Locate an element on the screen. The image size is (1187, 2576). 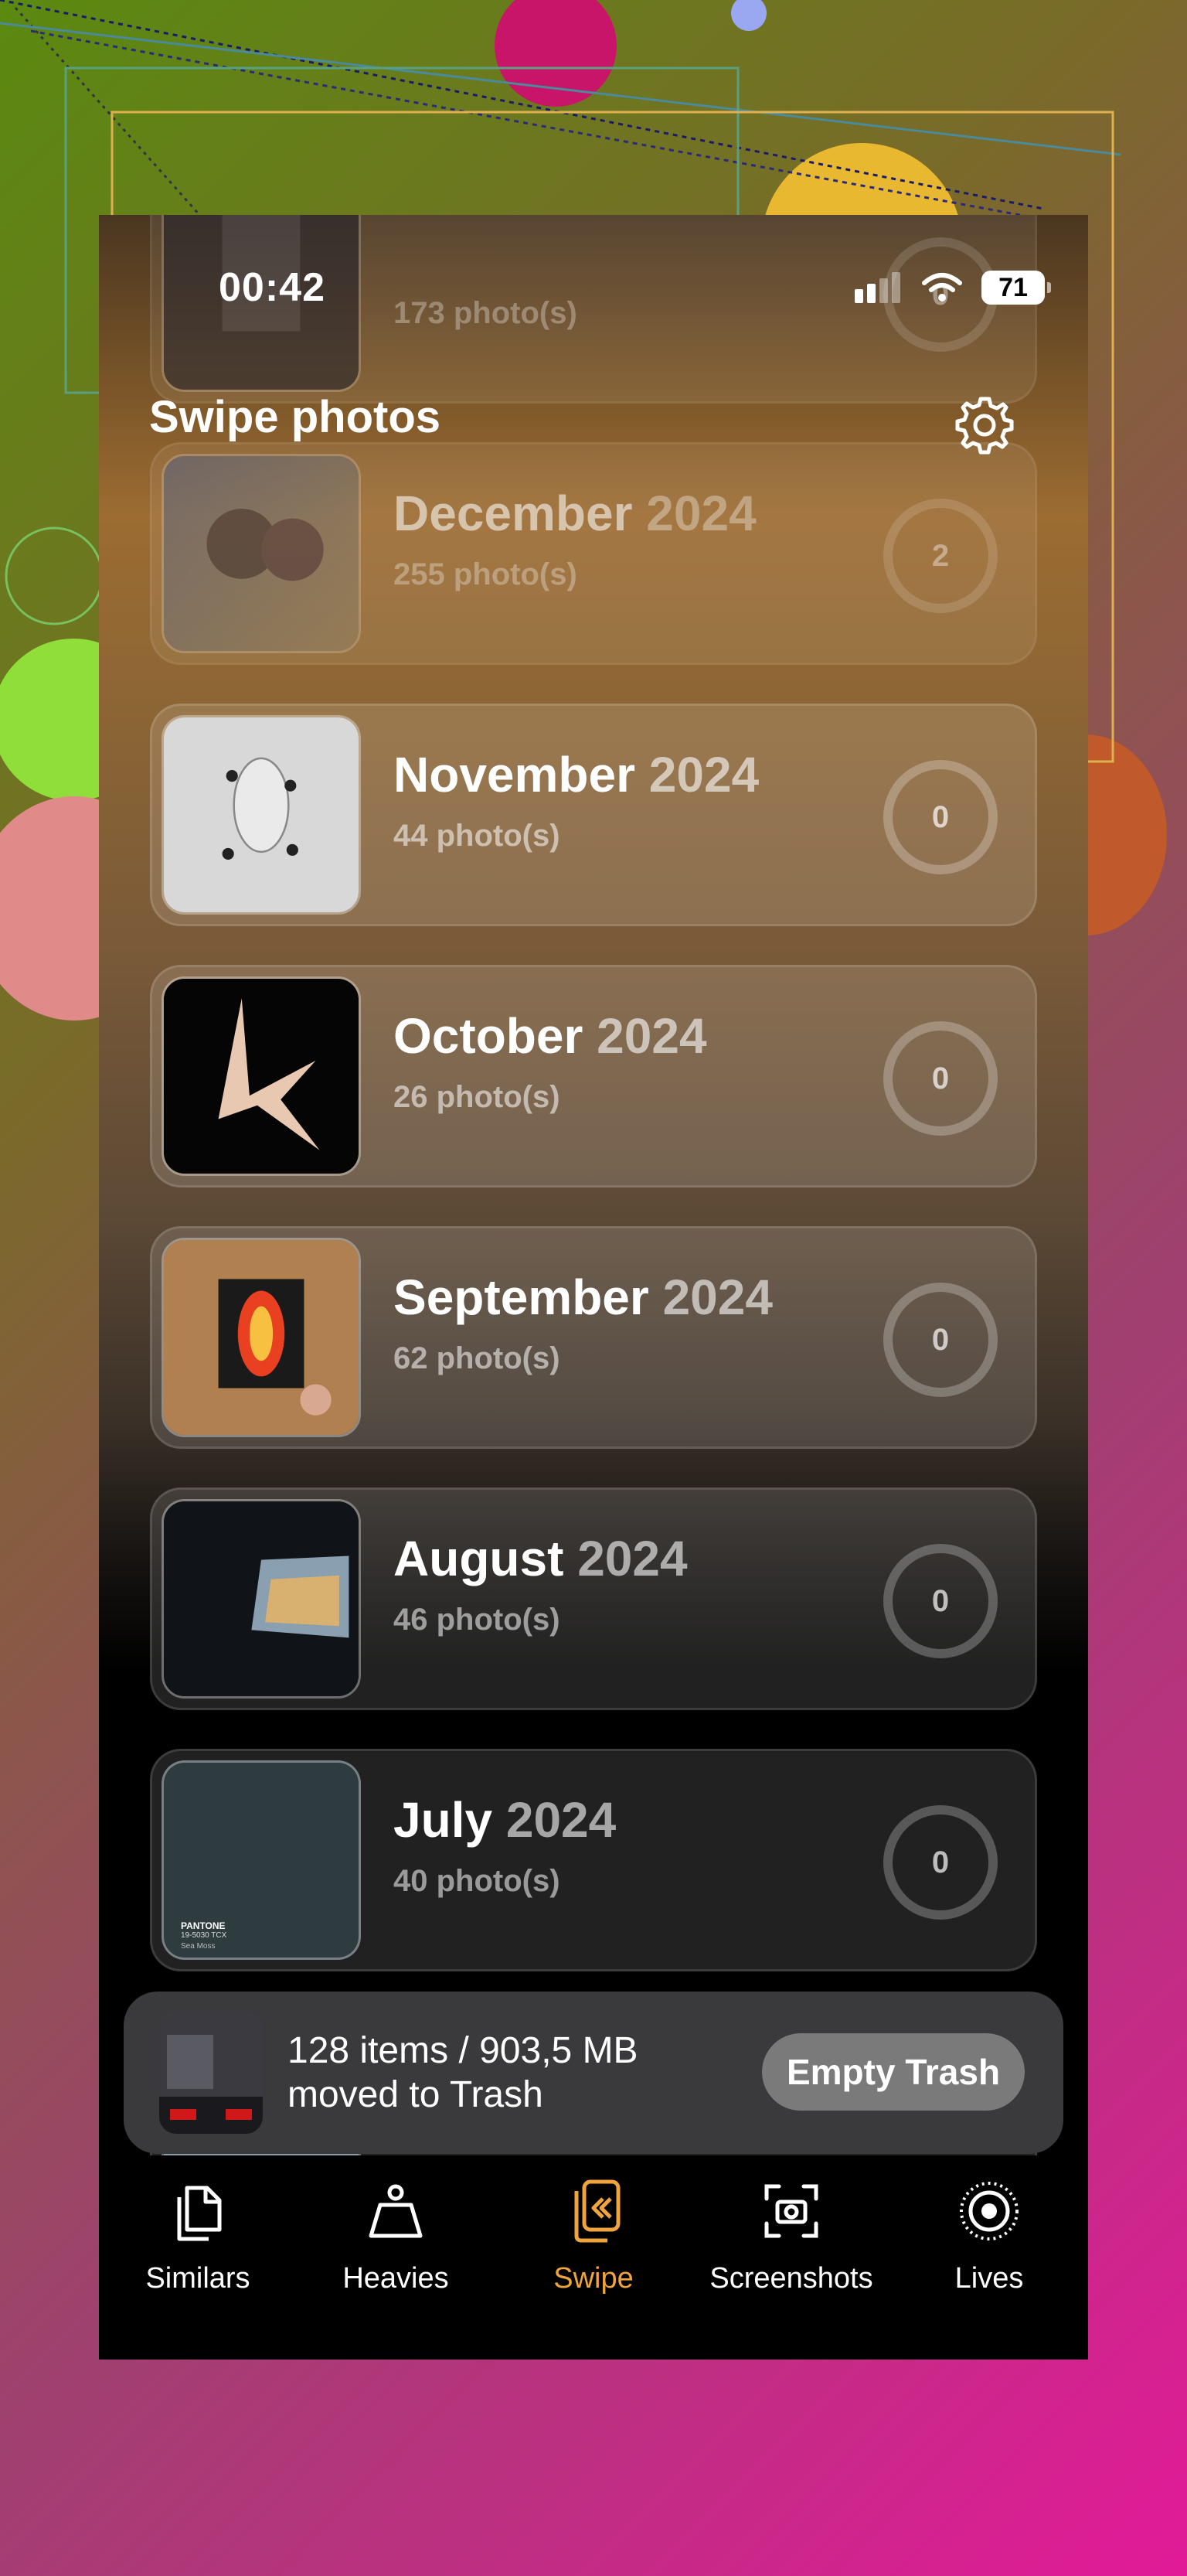
swipe-cards-icon is located at coordinates (597, 2211).